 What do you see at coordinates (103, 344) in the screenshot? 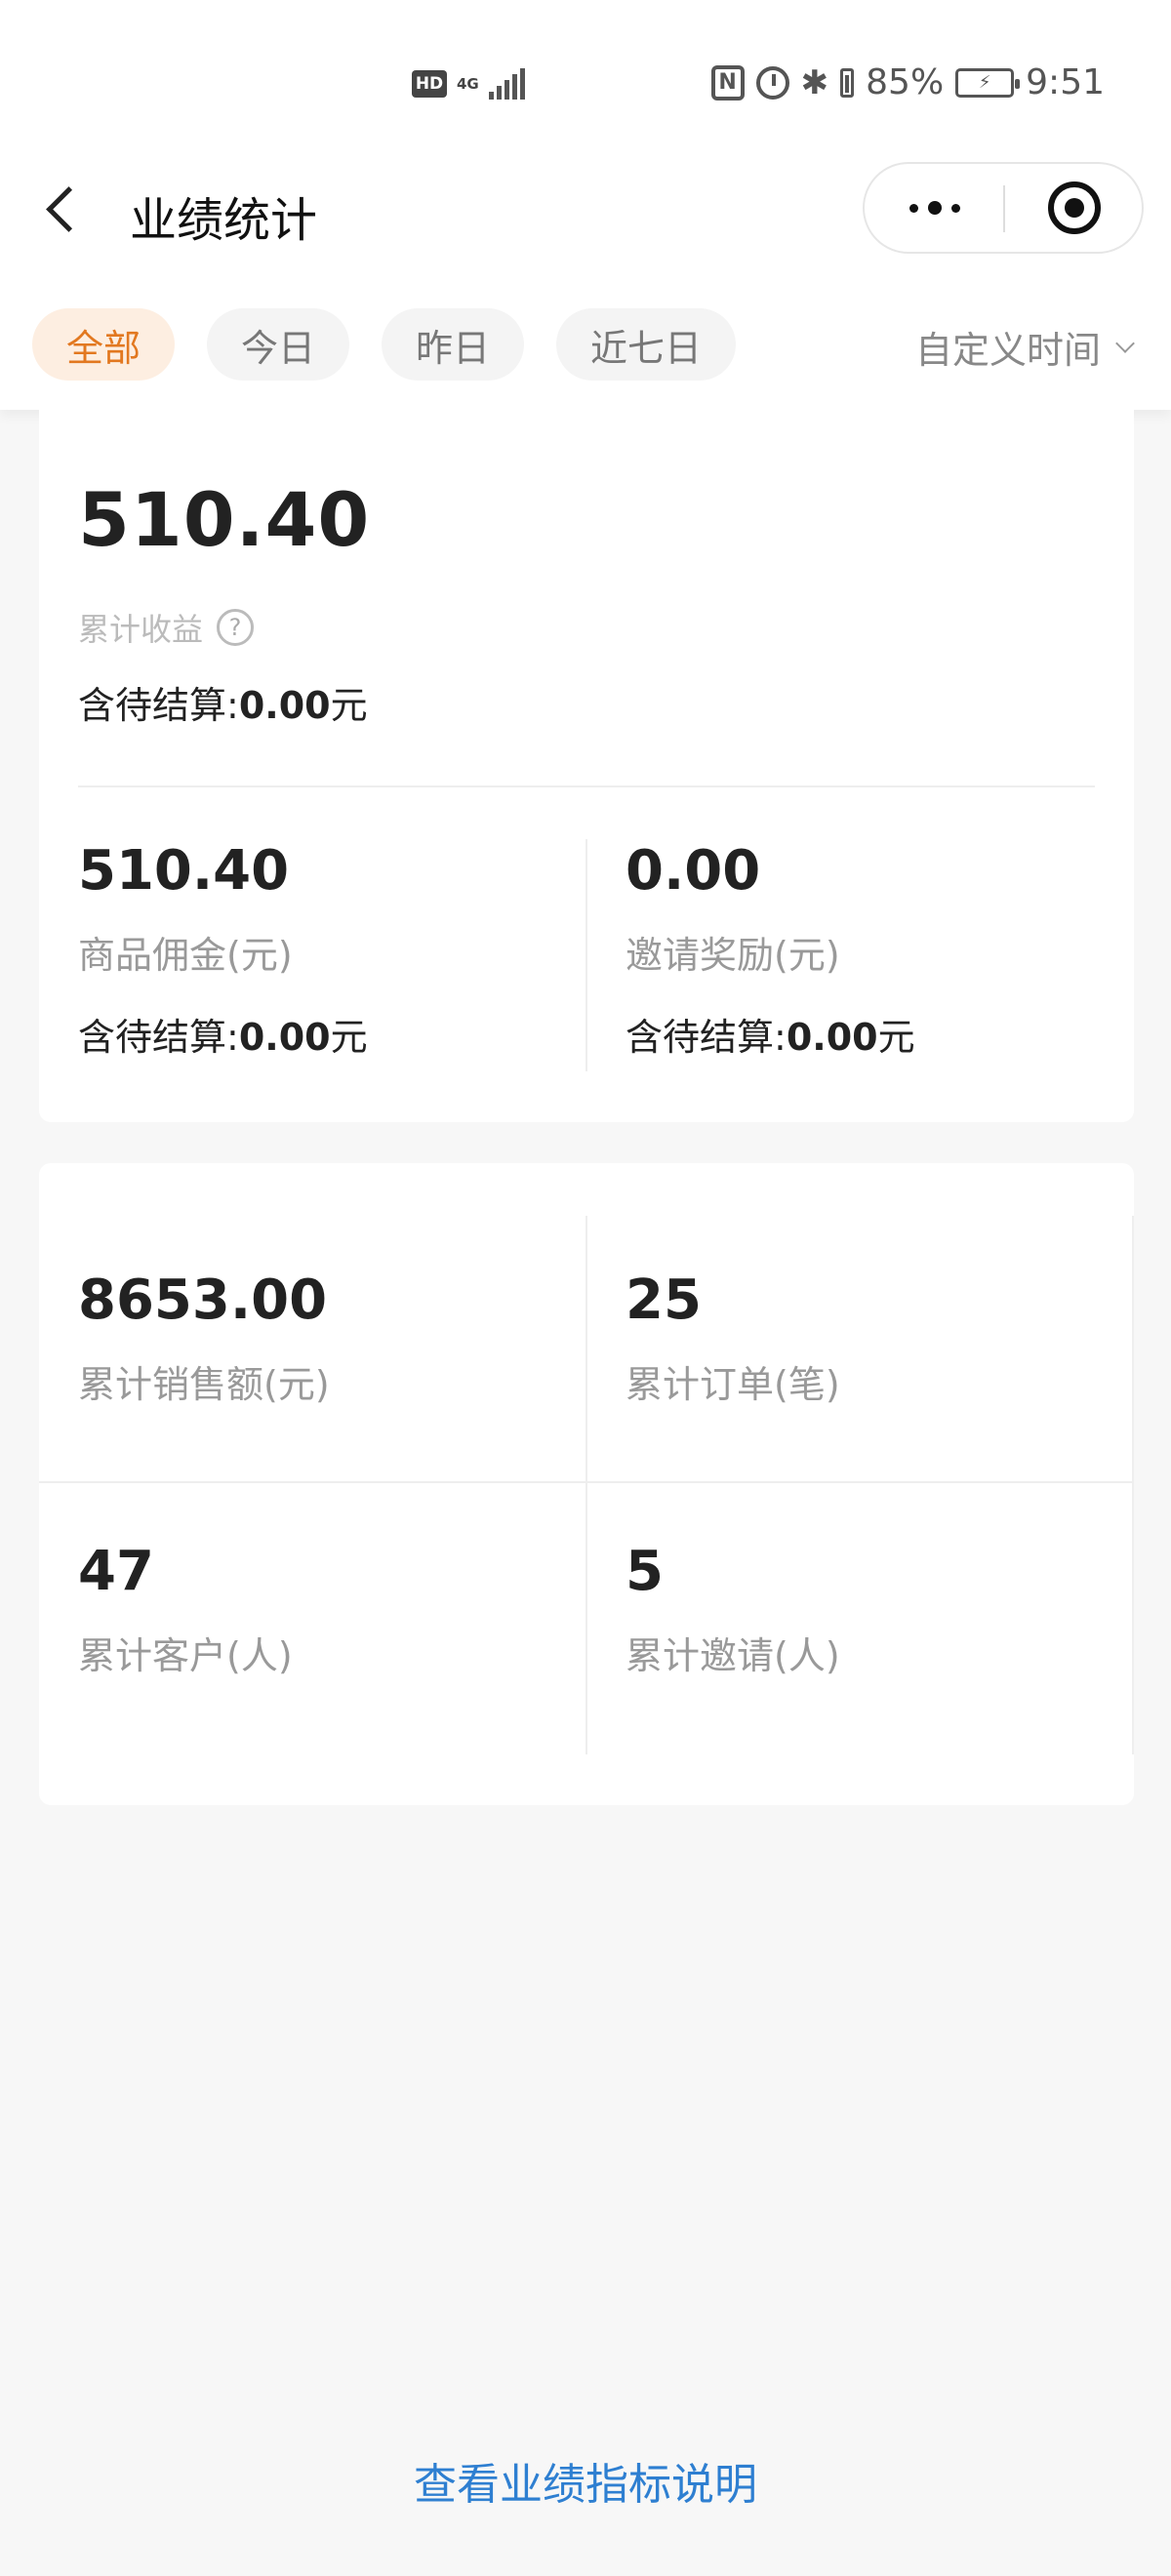
I see `tab-all: 全部` at bounding box center [103, 344].